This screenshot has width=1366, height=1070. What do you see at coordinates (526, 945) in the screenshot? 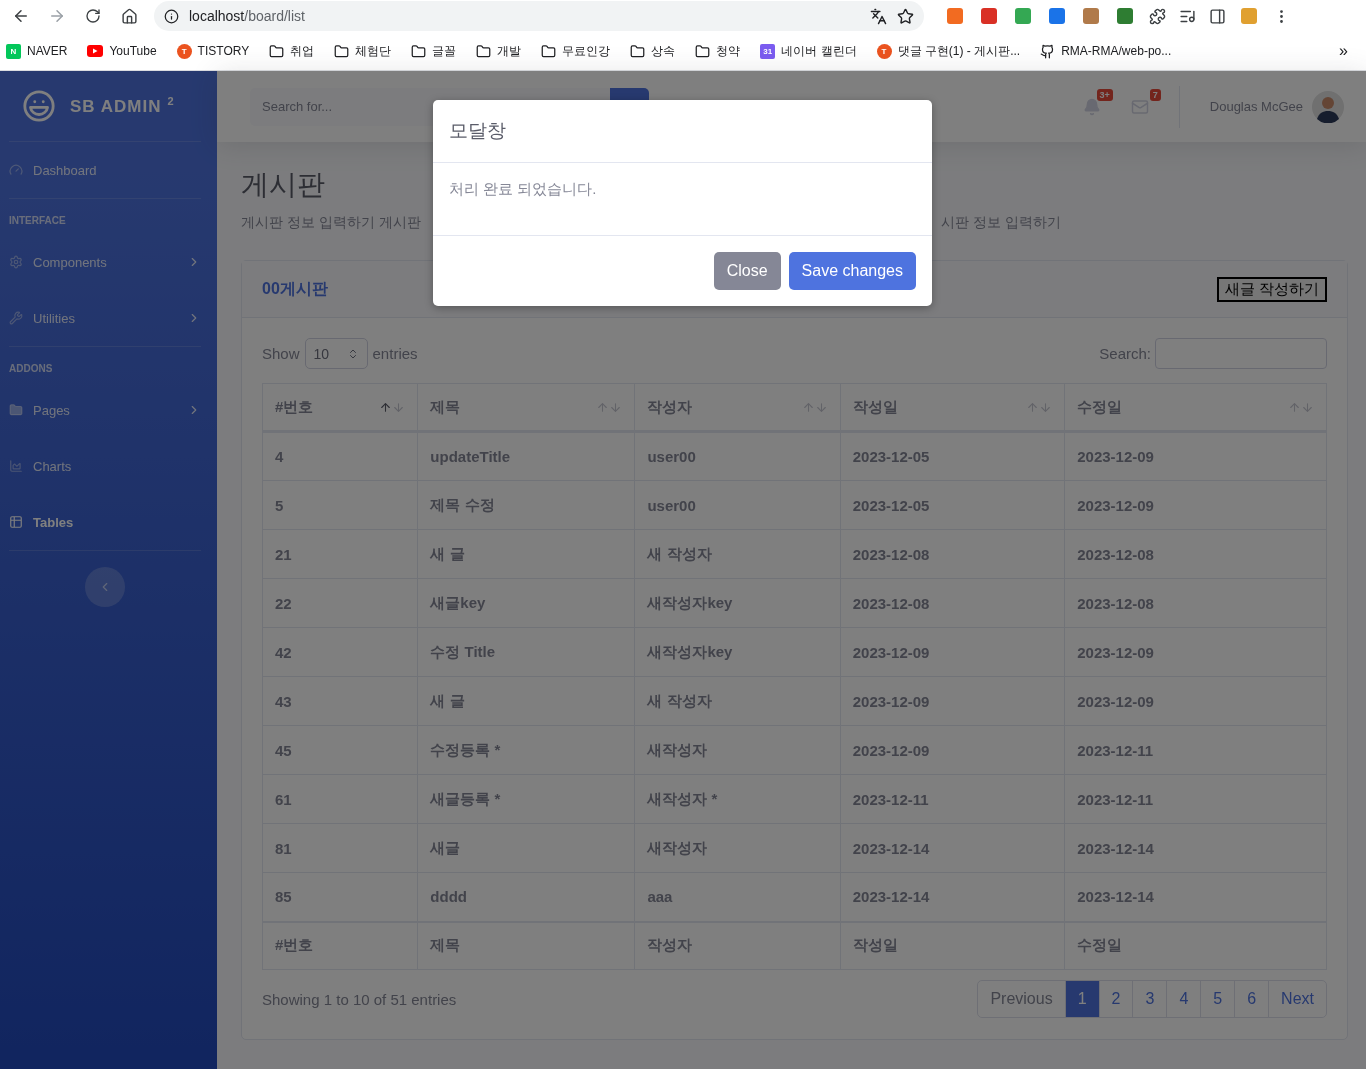
I see `column-footer: 제목` at bounding box center [526, 945].